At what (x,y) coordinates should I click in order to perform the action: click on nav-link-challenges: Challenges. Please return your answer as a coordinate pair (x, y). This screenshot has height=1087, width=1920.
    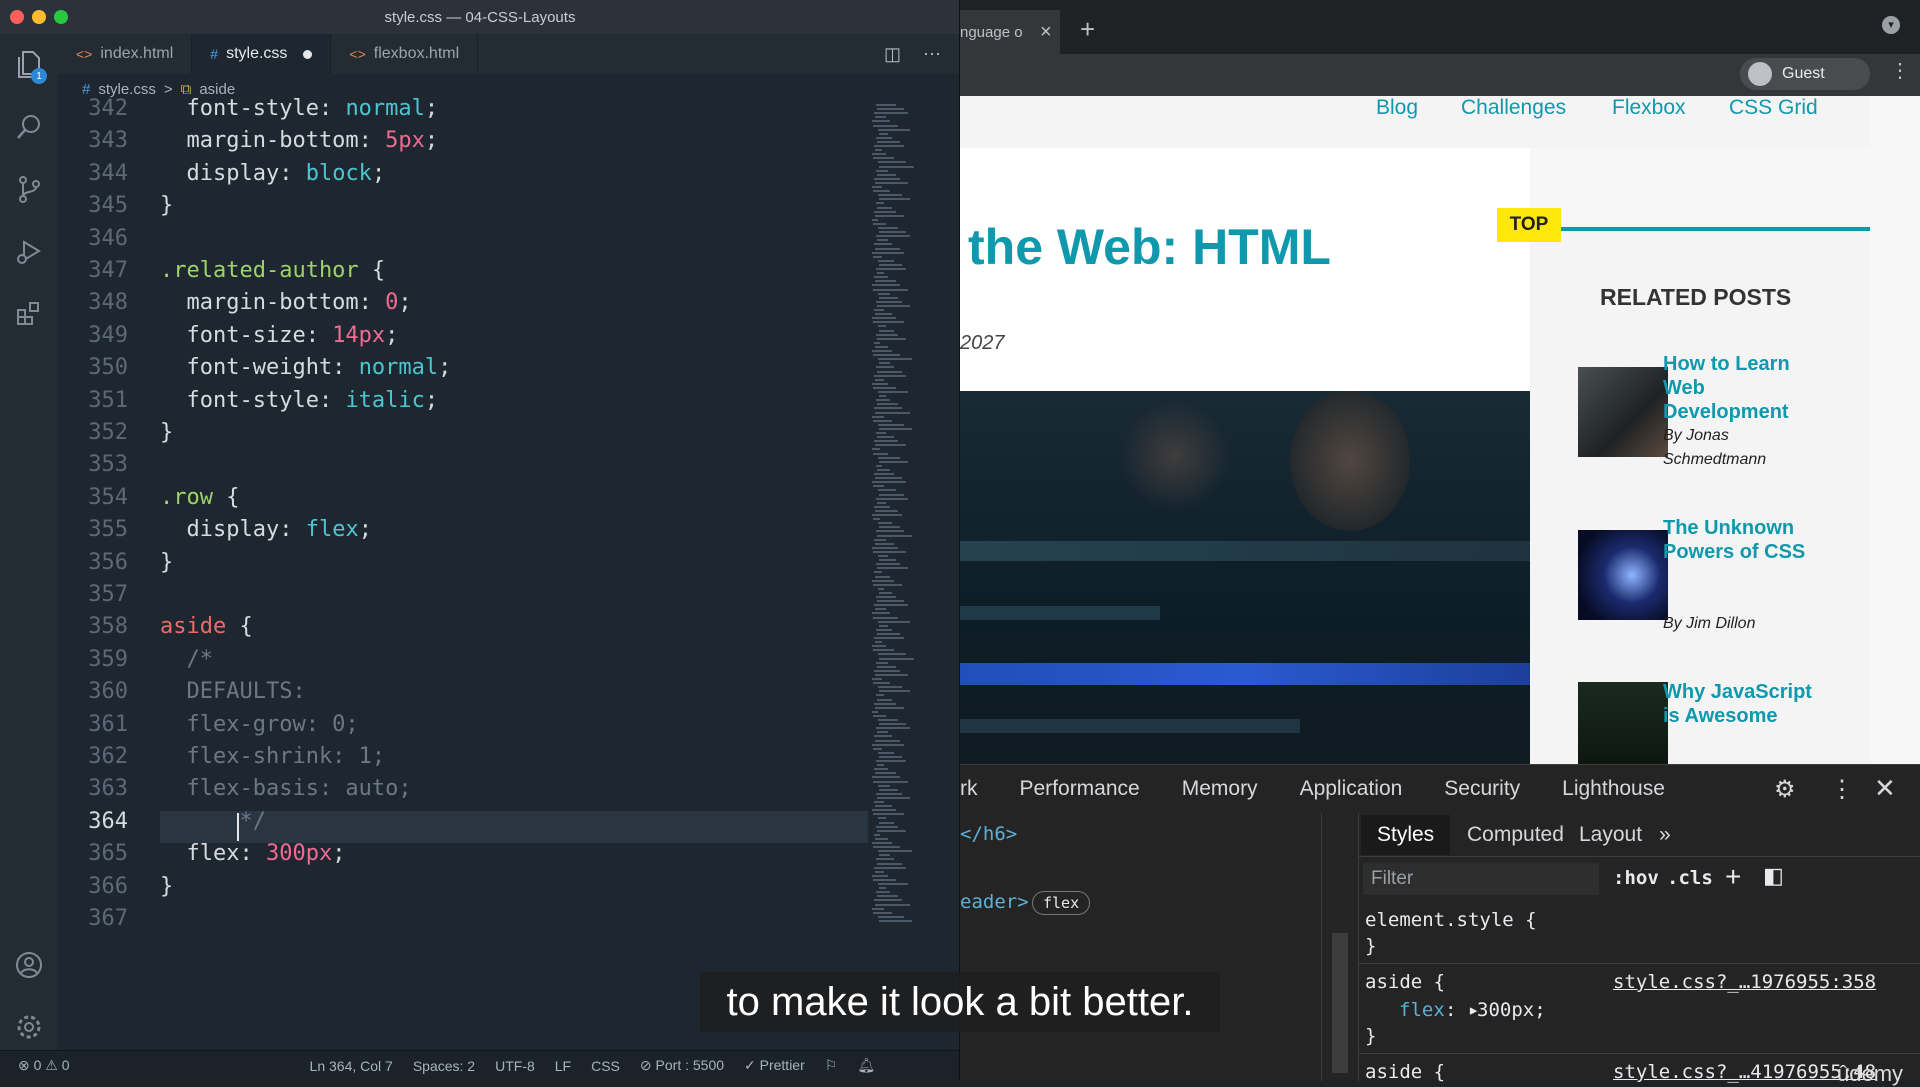
    Looking at the image, I should click on (1513, 108).